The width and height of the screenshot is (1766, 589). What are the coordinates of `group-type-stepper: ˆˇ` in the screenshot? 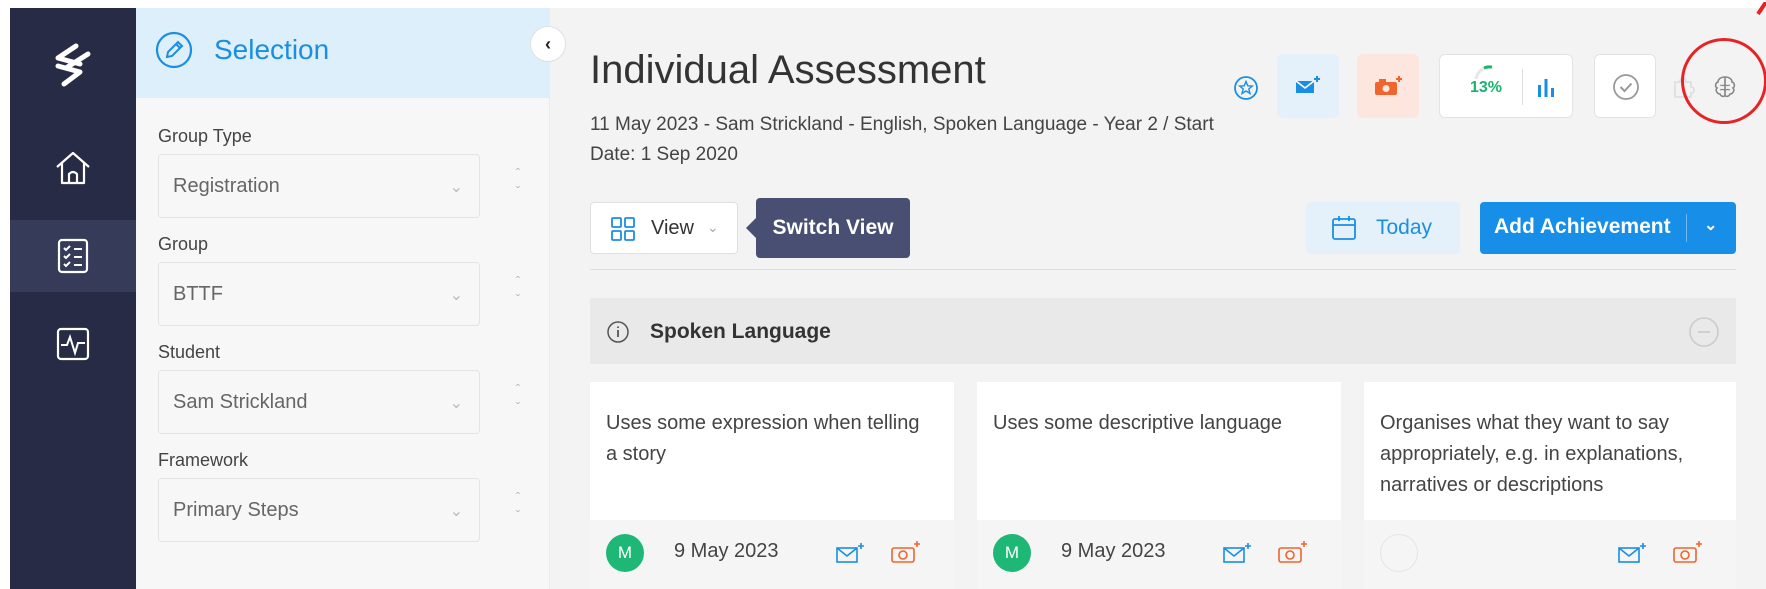 It's located at (518, 186).